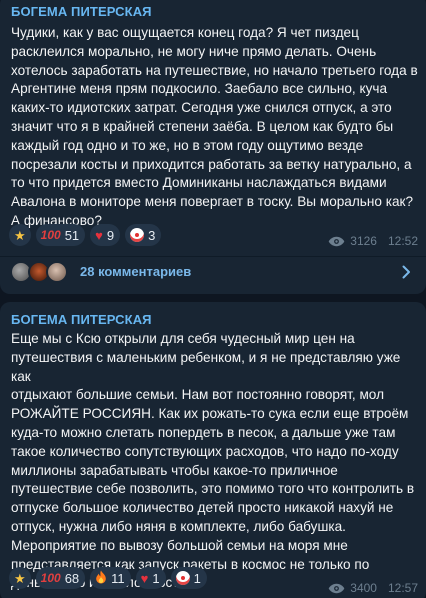  I want to click on reaction-count: 11, so click(118, 578).